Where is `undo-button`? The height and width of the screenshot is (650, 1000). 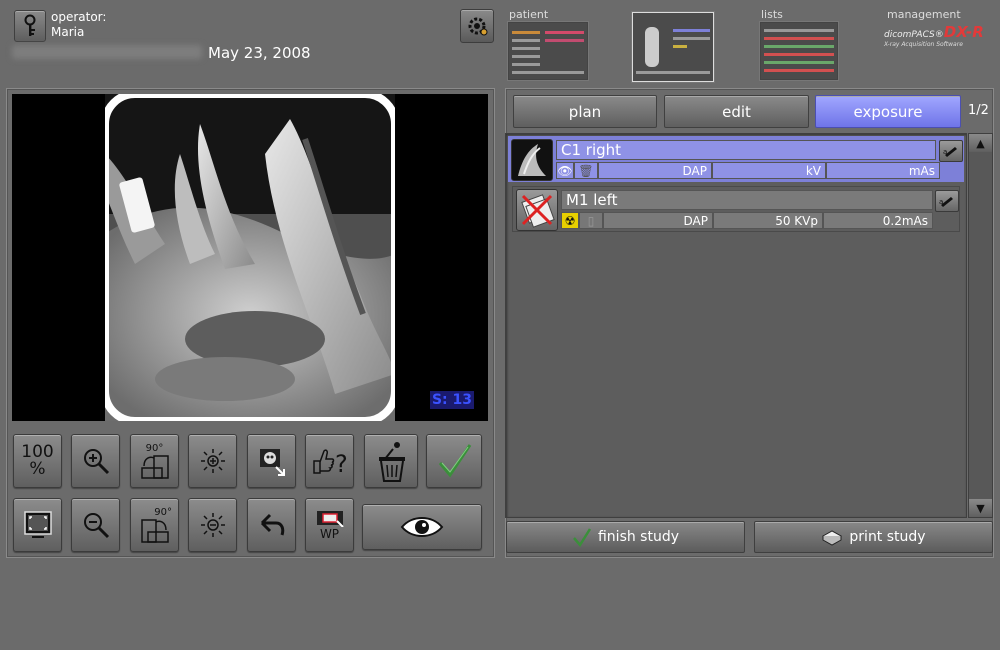 undo-button is located at coordinates (271, 525).